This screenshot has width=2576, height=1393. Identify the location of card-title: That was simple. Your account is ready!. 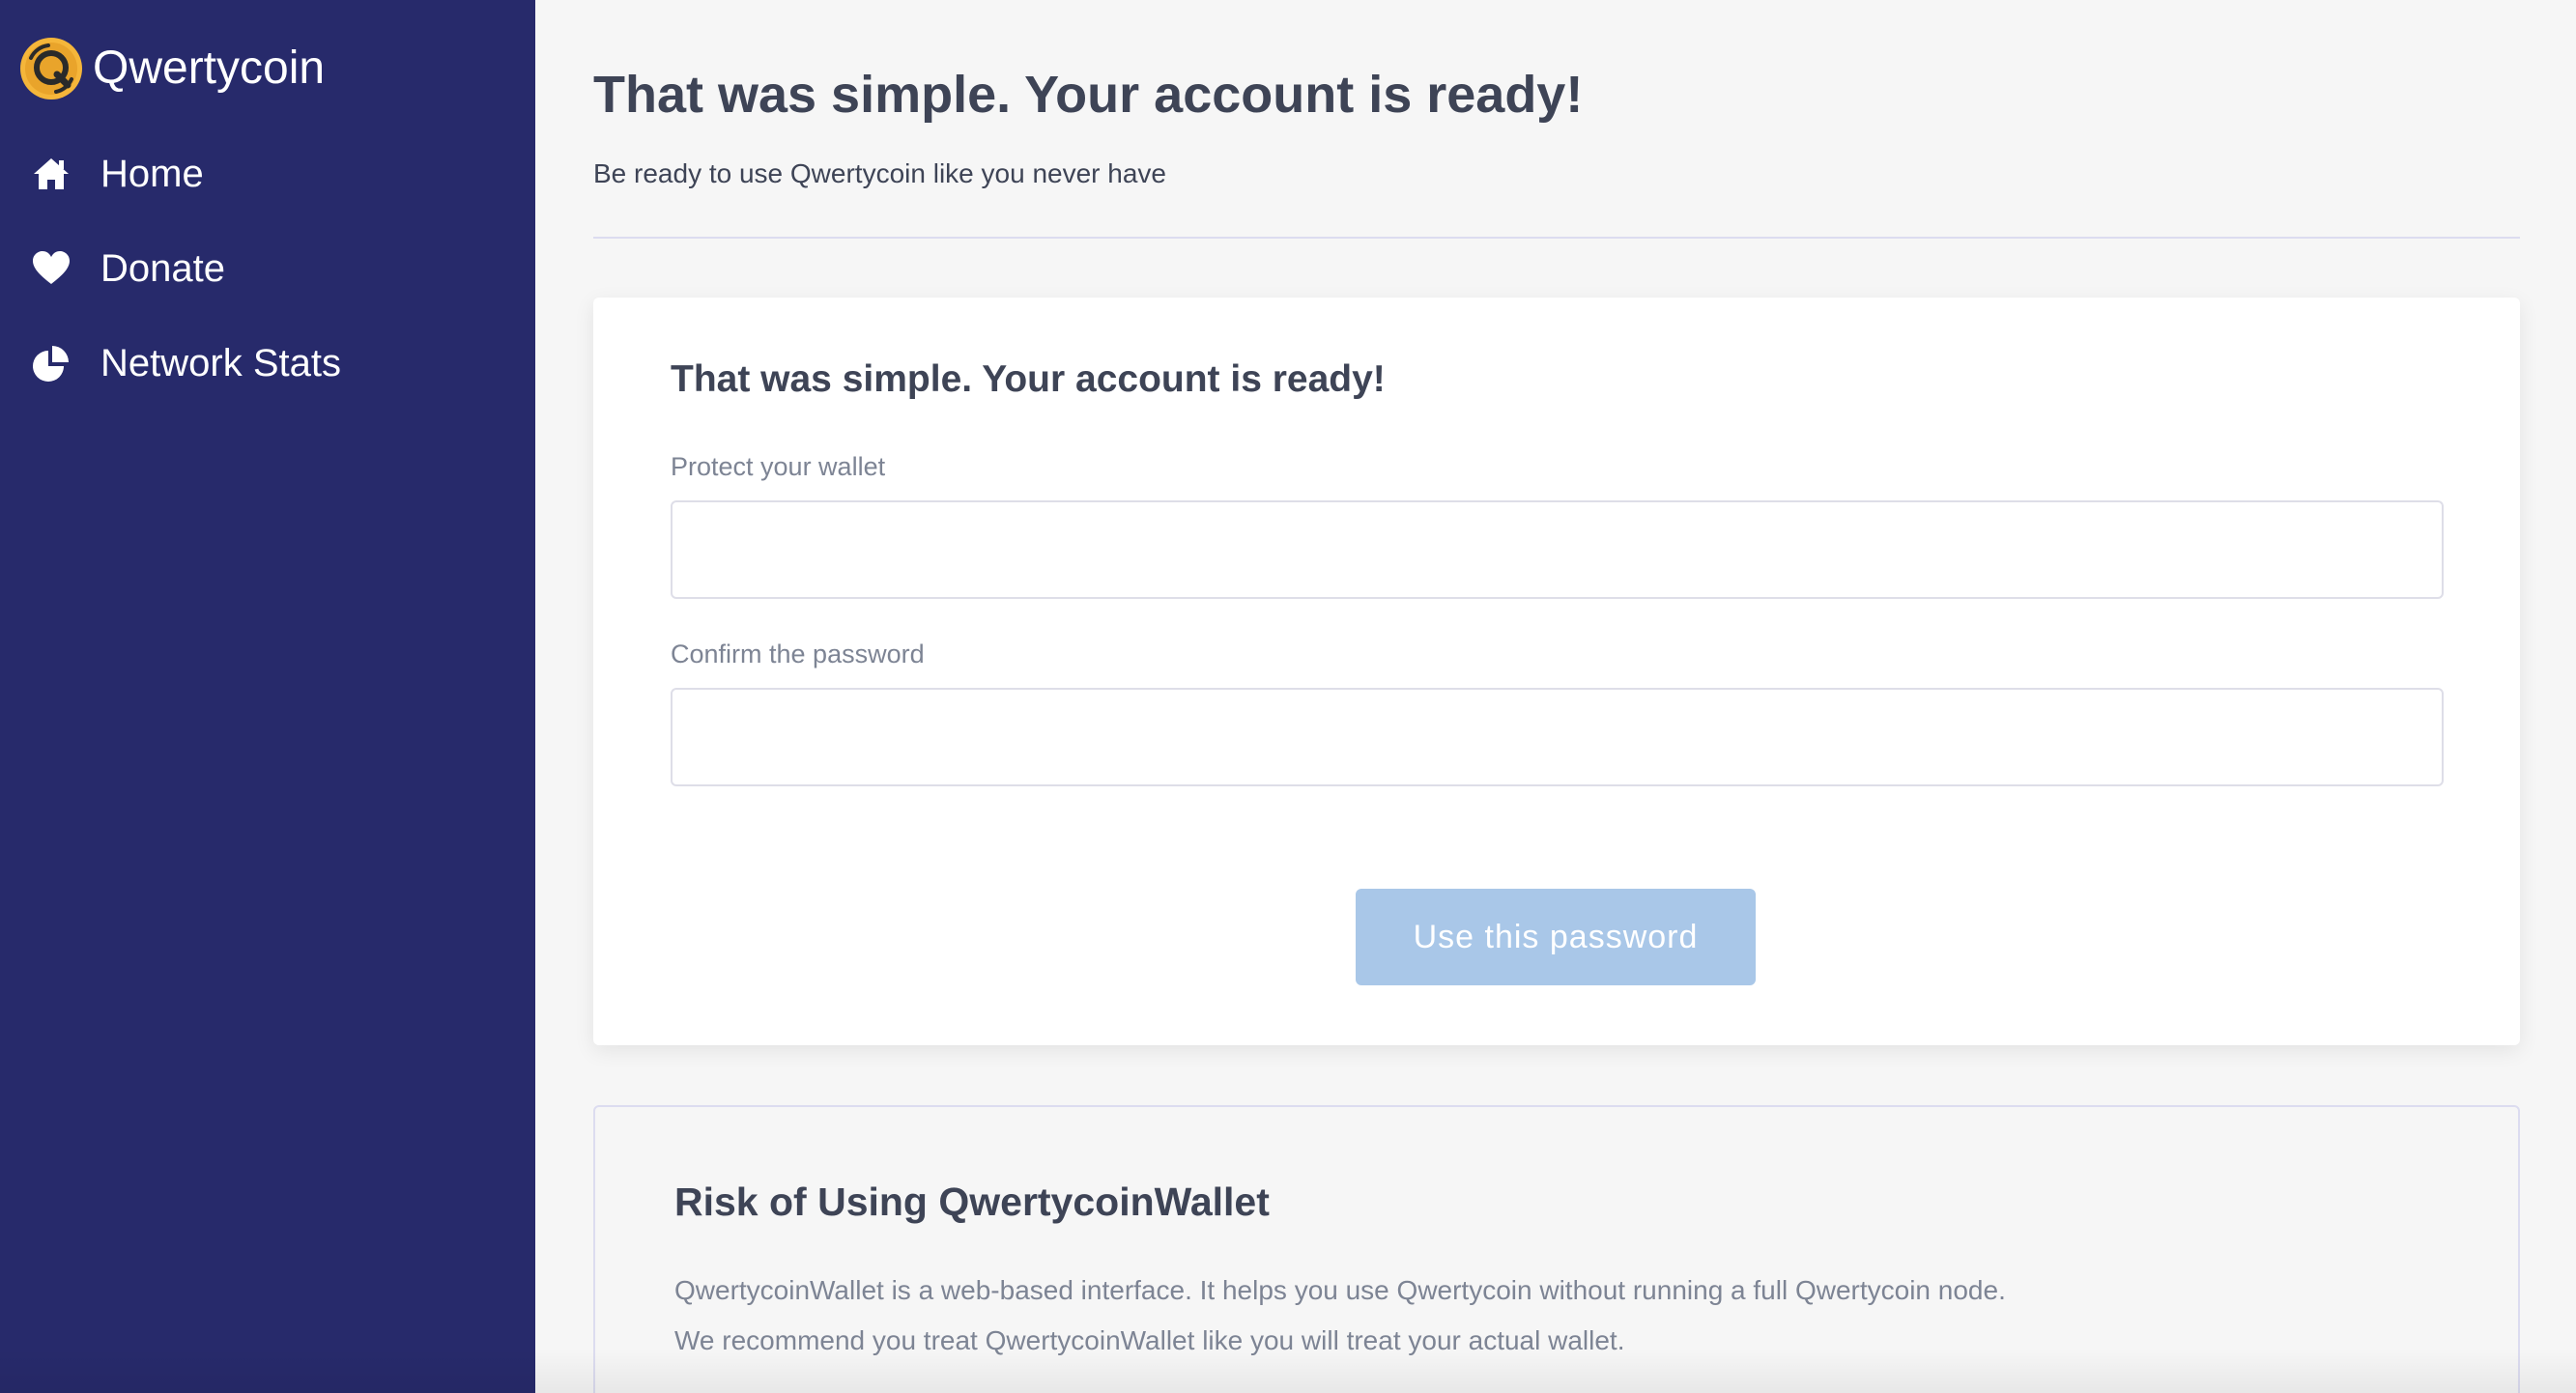
(1028, 379).